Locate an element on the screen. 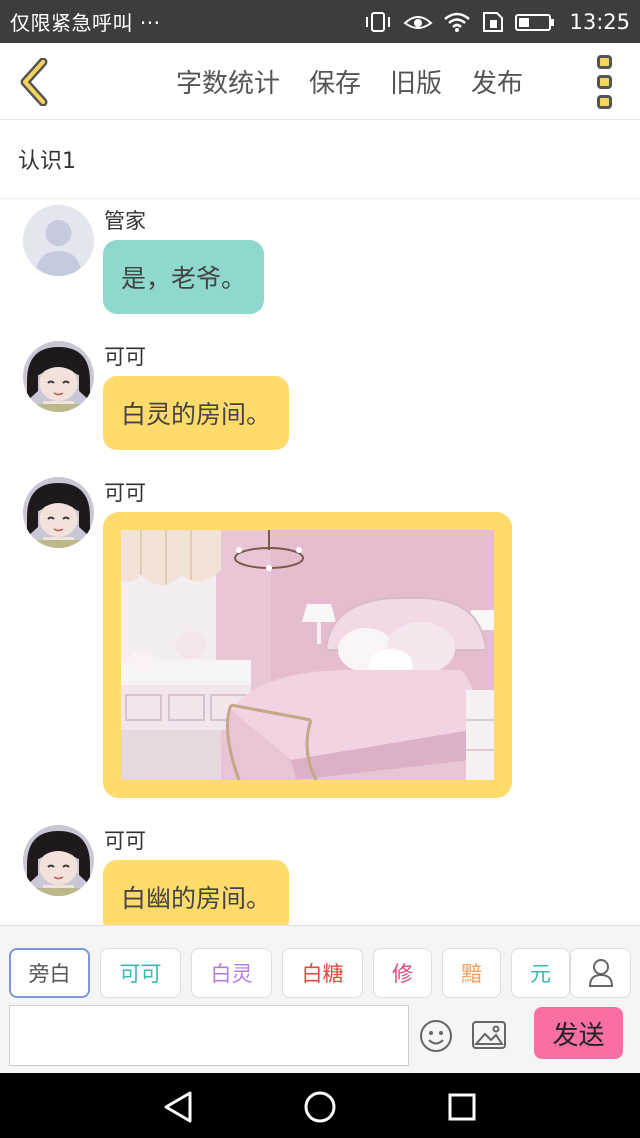  carrier-text: 仅限紧急呼叫 ··· is located at coordinates (85, 23).